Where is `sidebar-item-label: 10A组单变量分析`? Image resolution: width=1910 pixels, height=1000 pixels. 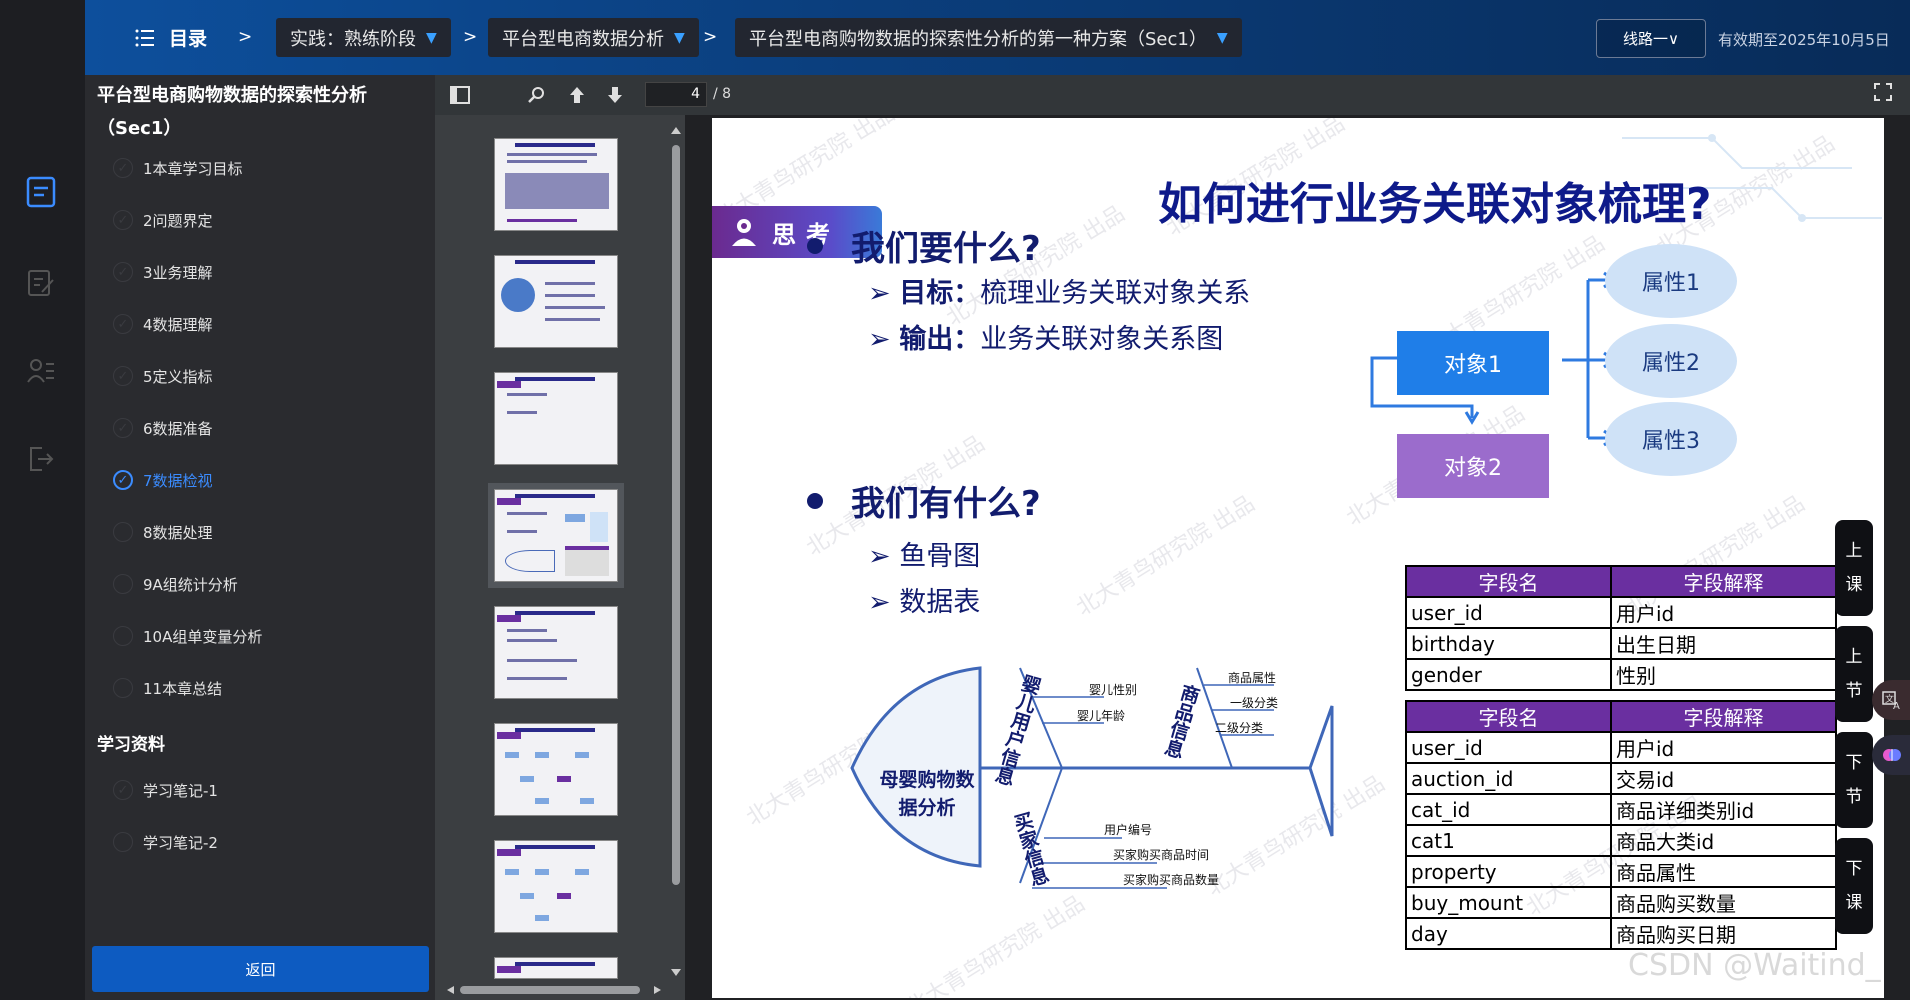 sidebar-item-label: 10A组单变量分析 is located at coordinates (203, 636).